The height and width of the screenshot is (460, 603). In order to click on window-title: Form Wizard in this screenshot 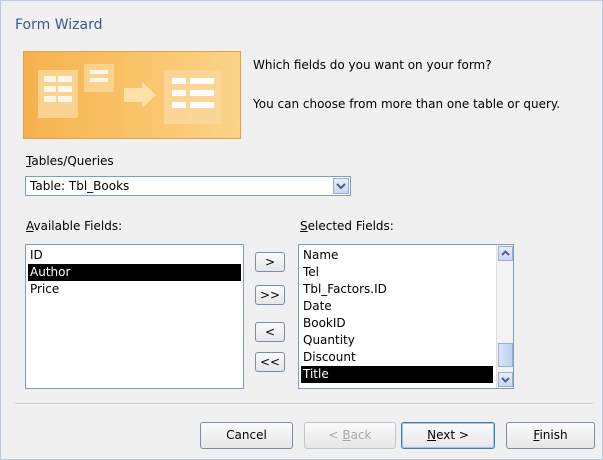, I will do `click(59, 25)`.